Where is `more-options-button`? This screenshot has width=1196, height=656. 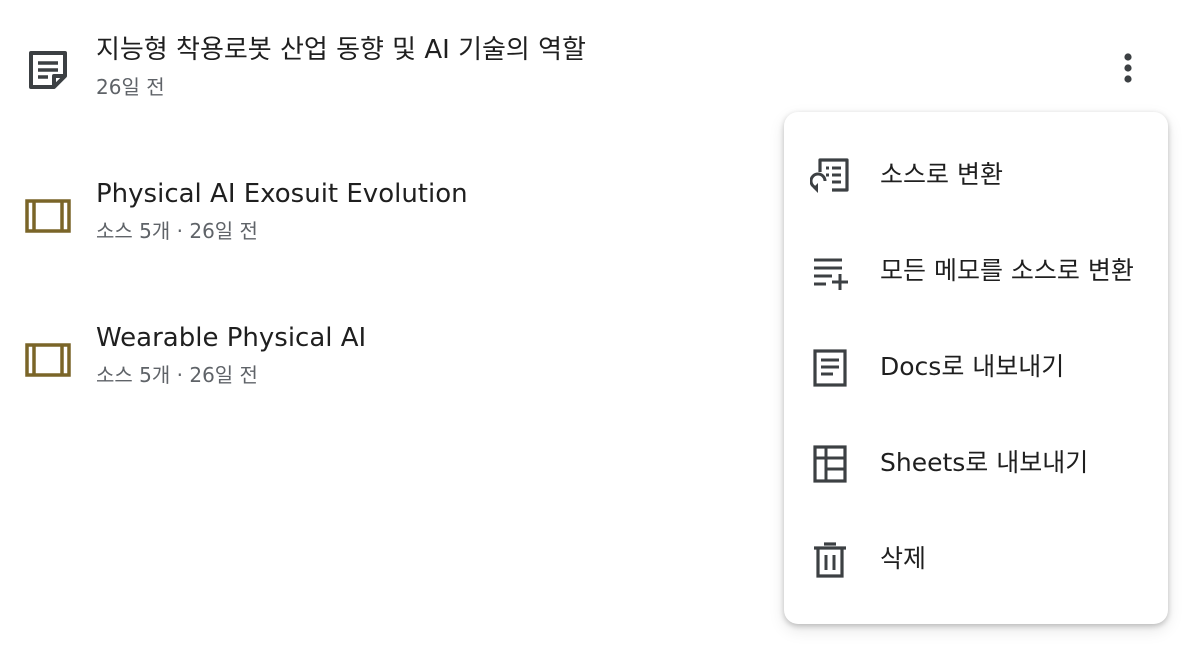 more-options-button is located at coordinates (1128, 68).